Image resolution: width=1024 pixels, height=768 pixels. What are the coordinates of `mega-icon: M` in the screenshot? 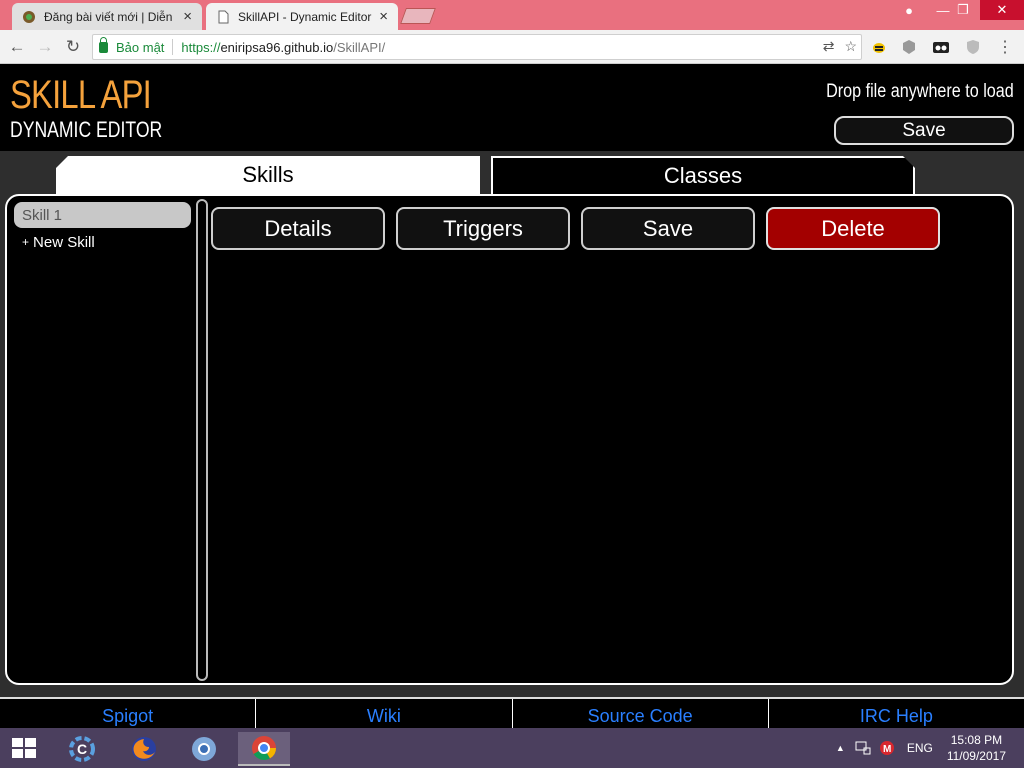 It's located at (887, 748).